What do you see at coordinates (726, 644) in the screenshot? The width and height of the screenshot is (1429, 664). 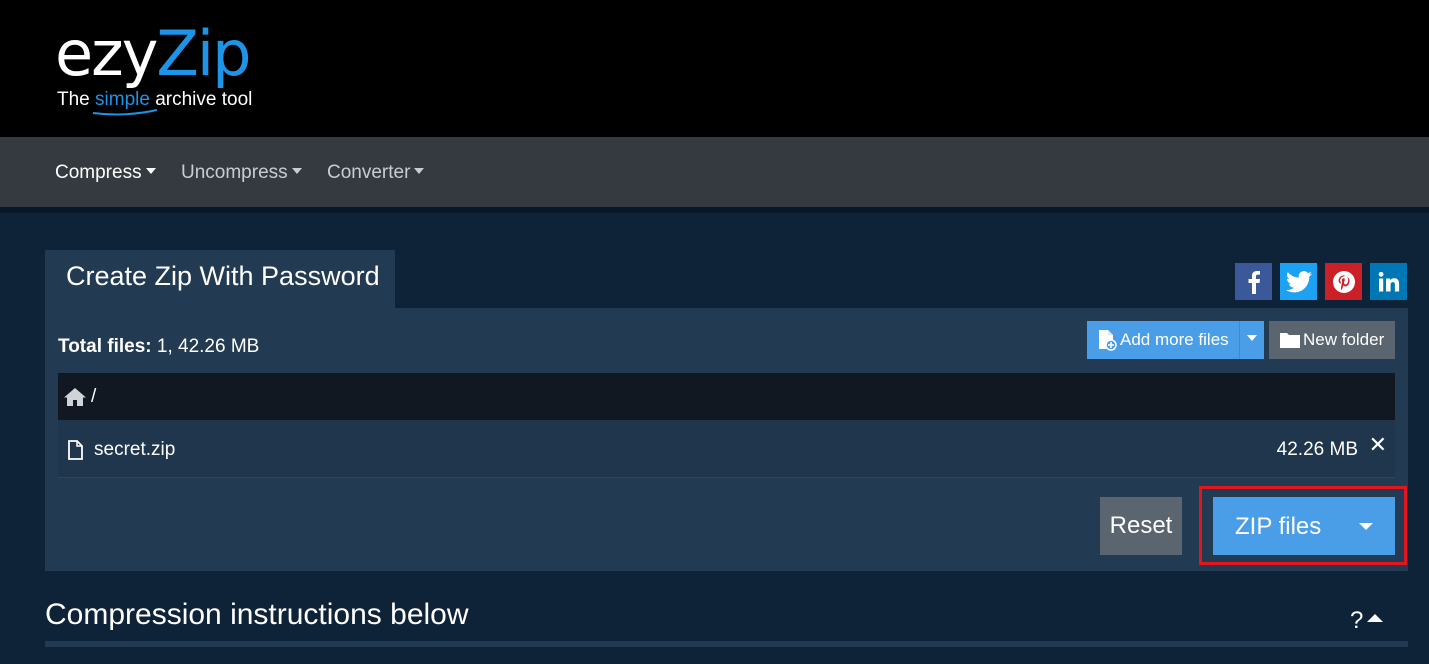 I see `instructions-divider` at bounding box center [726, 644].